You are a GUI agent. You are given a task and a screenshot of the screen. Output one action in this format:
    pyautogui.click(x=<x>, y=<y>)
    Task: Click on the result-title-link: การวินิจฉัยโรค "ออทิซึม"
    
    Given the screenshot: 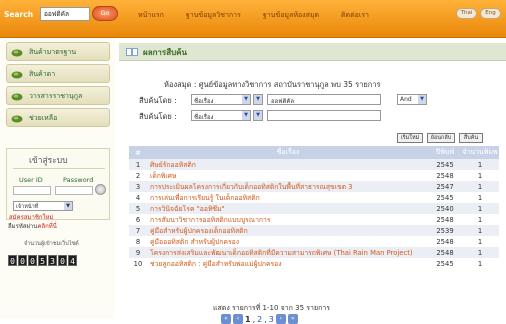 What is the action you would take?
    pyautogui.click(x=288, y=208)
    